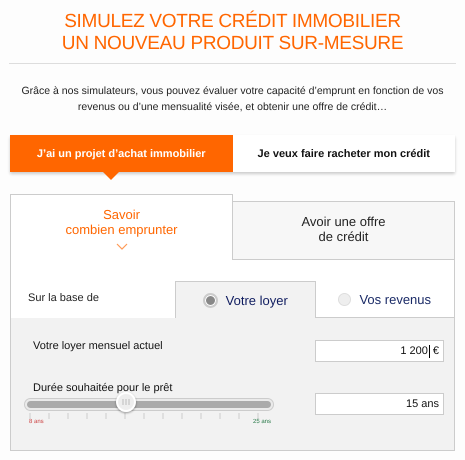 This screenshot has height=460, width=465. Describe the element at coordinates (111, 176) in the screenshot. I see `pointer-icon` at that location.